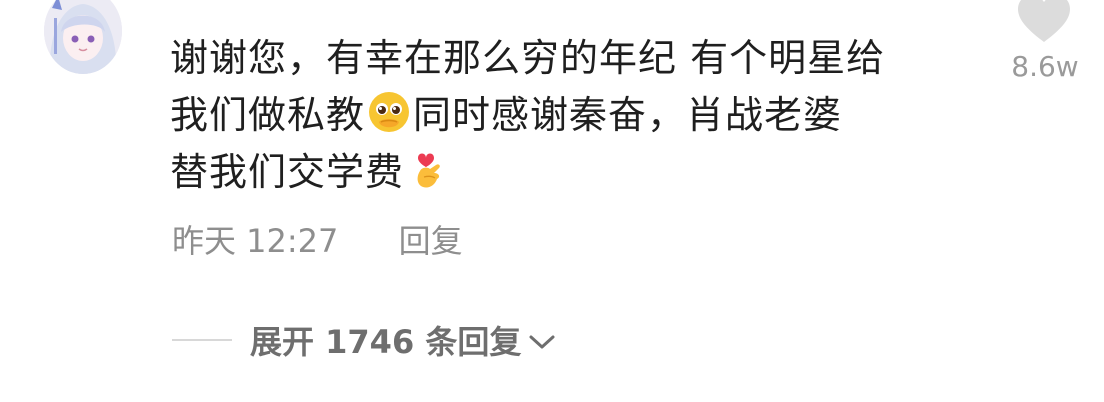 The height and width of the screenshot is (402, 1104). What do you see at coordinates (83, 37) in the screenshot?
I see `avatar` at bounding box center [83, 37].